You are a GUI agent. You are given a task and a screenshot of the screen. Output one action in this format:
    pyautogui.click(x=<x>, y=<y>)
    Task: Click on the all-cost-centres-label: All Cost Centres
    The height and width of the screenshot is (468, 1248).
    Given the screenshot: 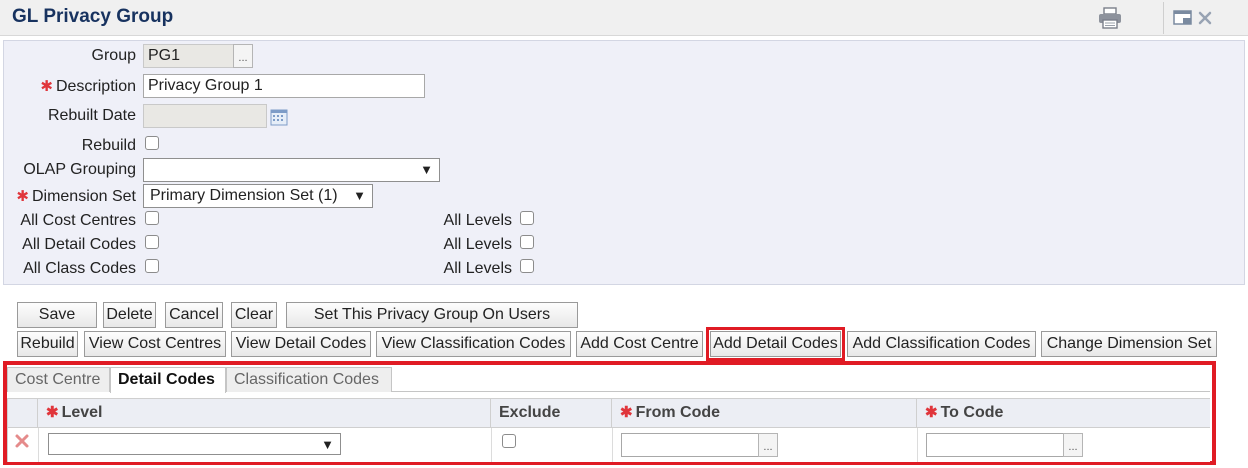 What is the action you would take?
    pyautogui.click(x=78, y=220)
    